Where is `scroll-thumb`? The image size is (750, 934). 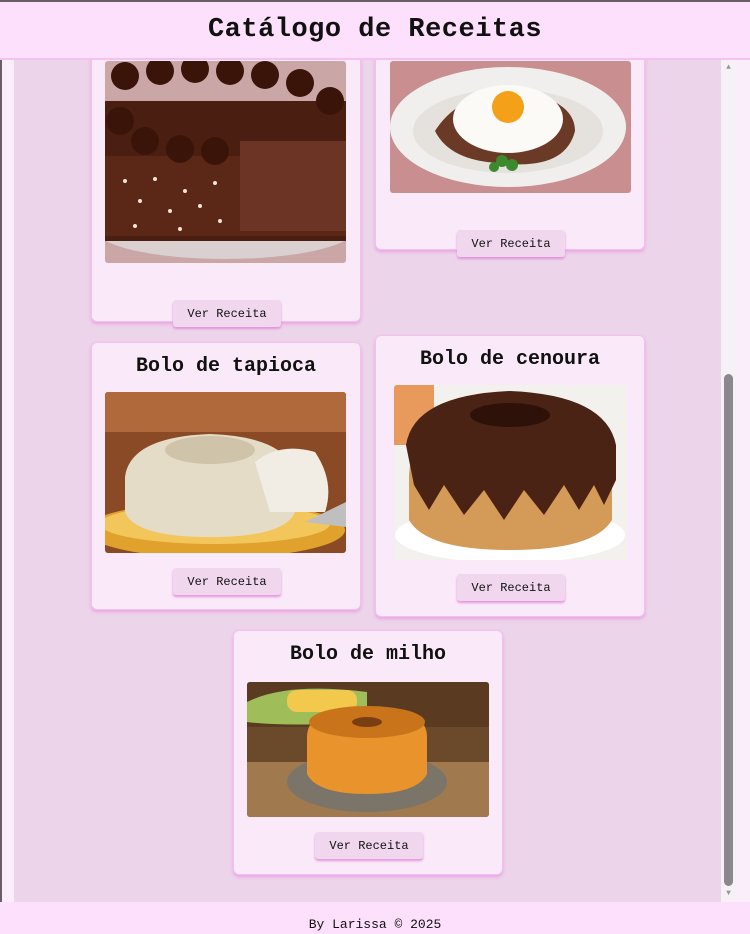
scroll-thumb is located at coordinates (728, 630).